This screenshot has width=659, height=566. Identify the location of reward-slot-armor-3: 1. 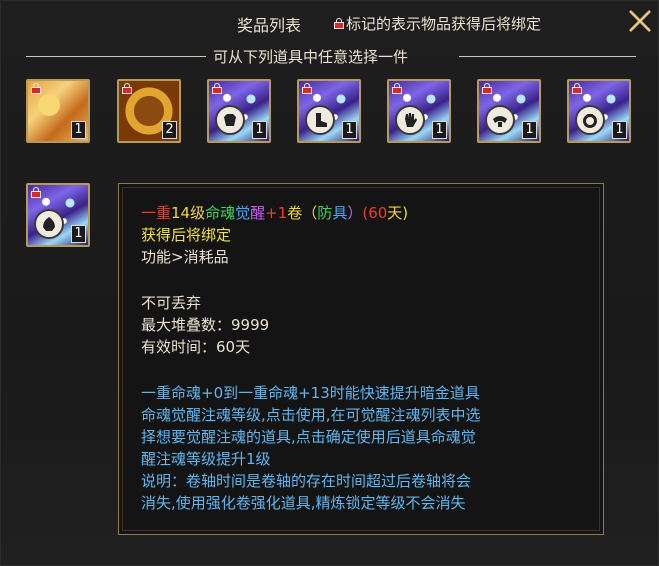
(419, 111).